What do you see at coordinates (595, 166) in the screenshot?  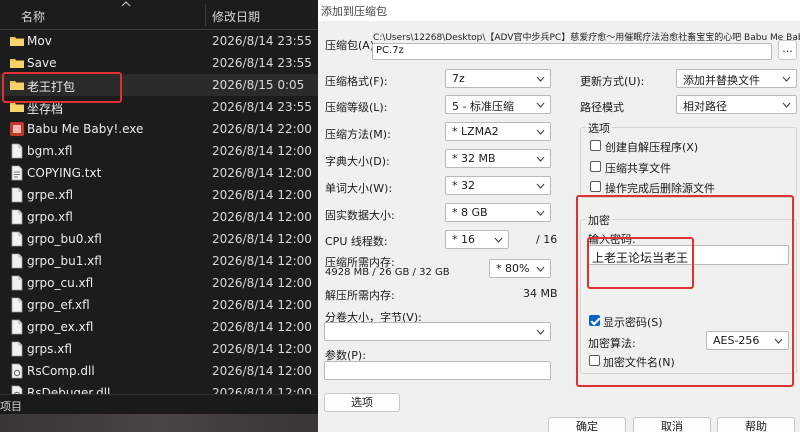 I see `shared-files-checkbox` at bounding box center [595, 166].